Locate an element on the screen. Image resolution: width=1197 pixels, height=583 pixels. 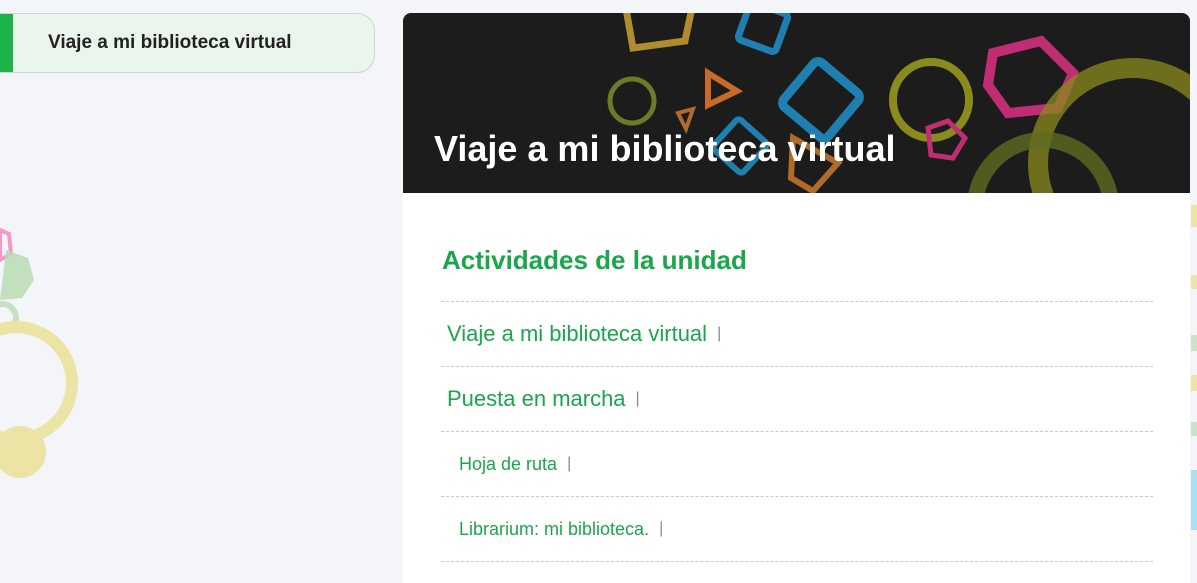
active-indicator is located at coordinates (6, 43).